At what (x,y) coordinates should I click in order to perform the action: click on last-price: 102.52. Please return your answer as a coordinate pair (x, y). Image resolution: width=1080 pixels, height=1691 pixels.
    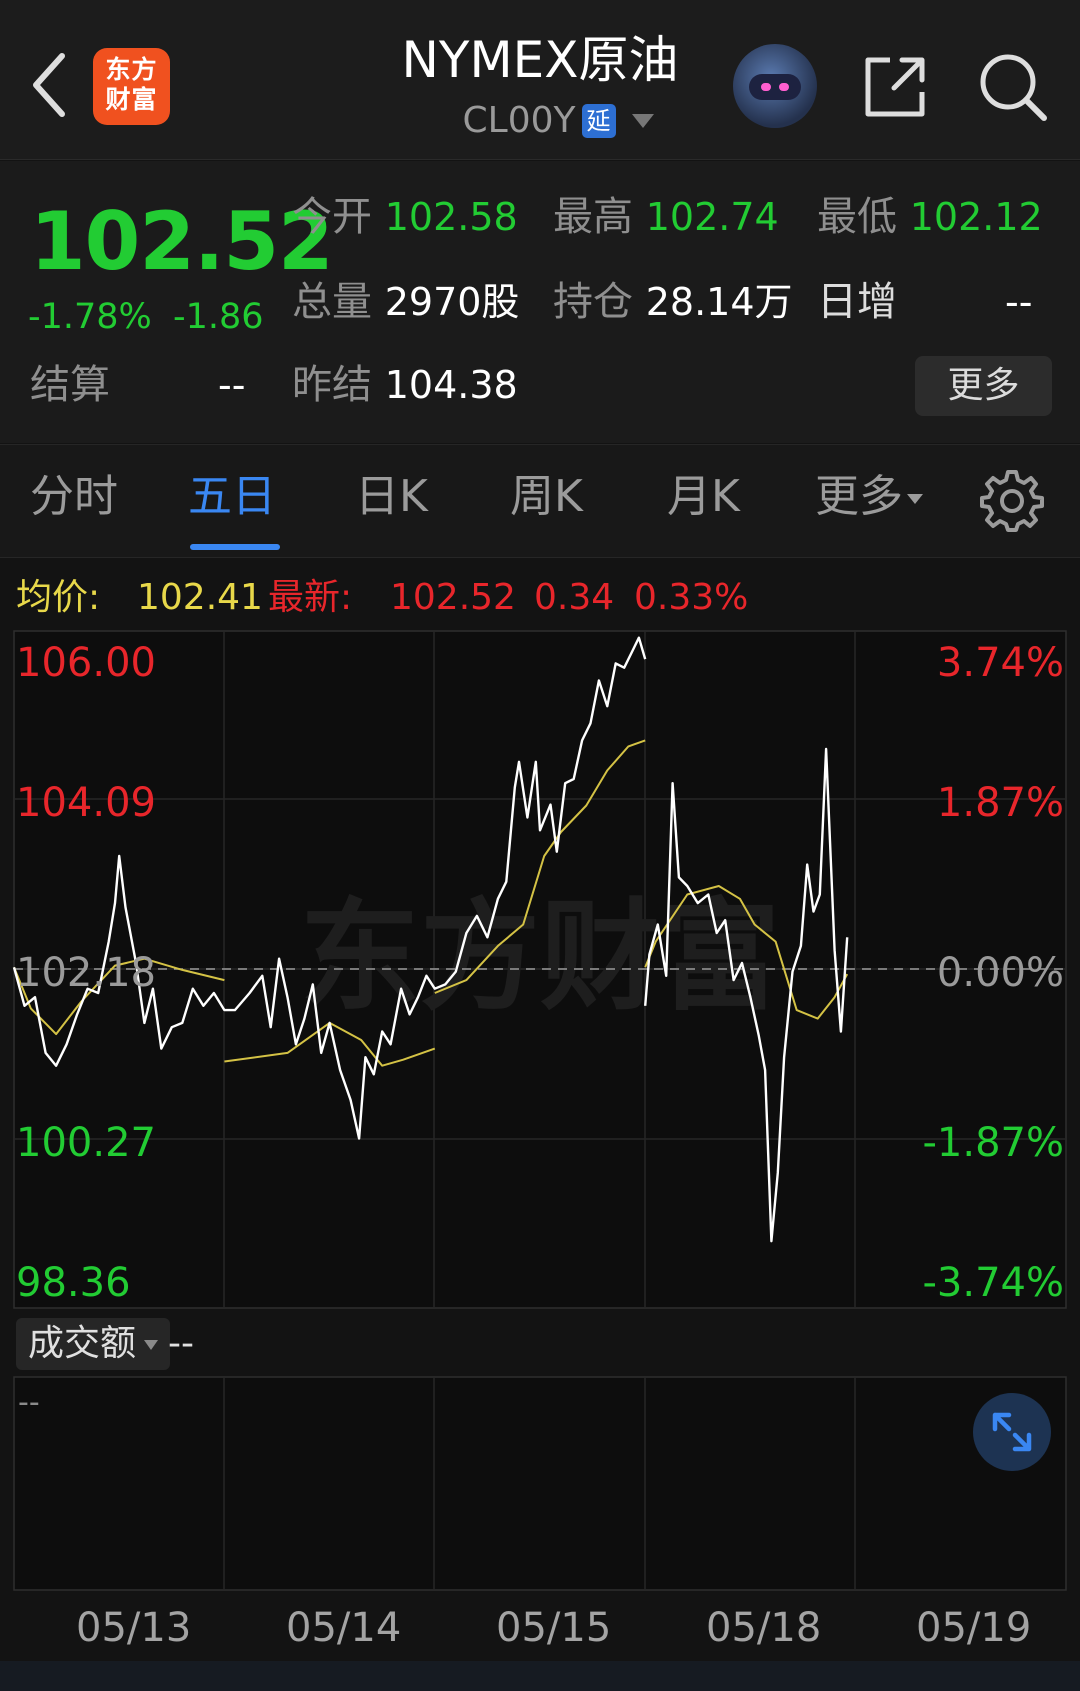
    Looking at the image, I should click on (182, 241).